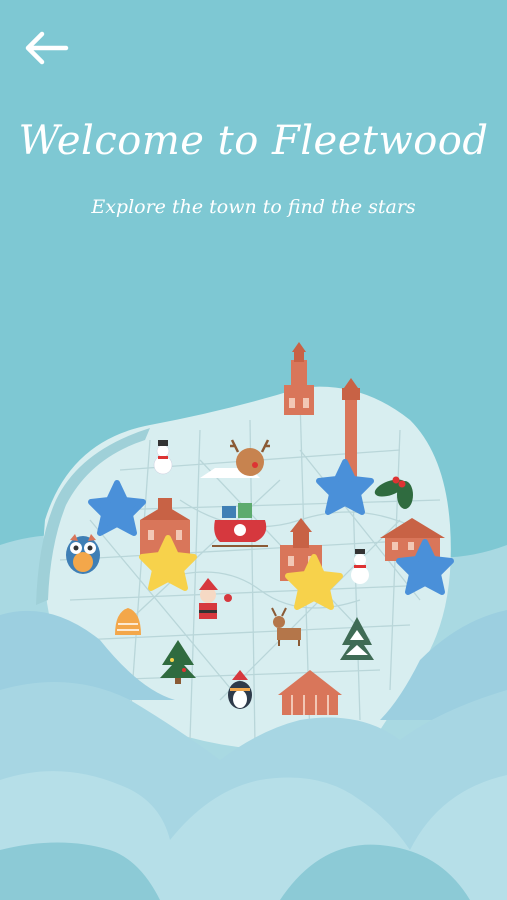  Describe the element at coordinates (253, 141) in the screenshot. I see `page-title: Welcome to Fleetwood` at that location.